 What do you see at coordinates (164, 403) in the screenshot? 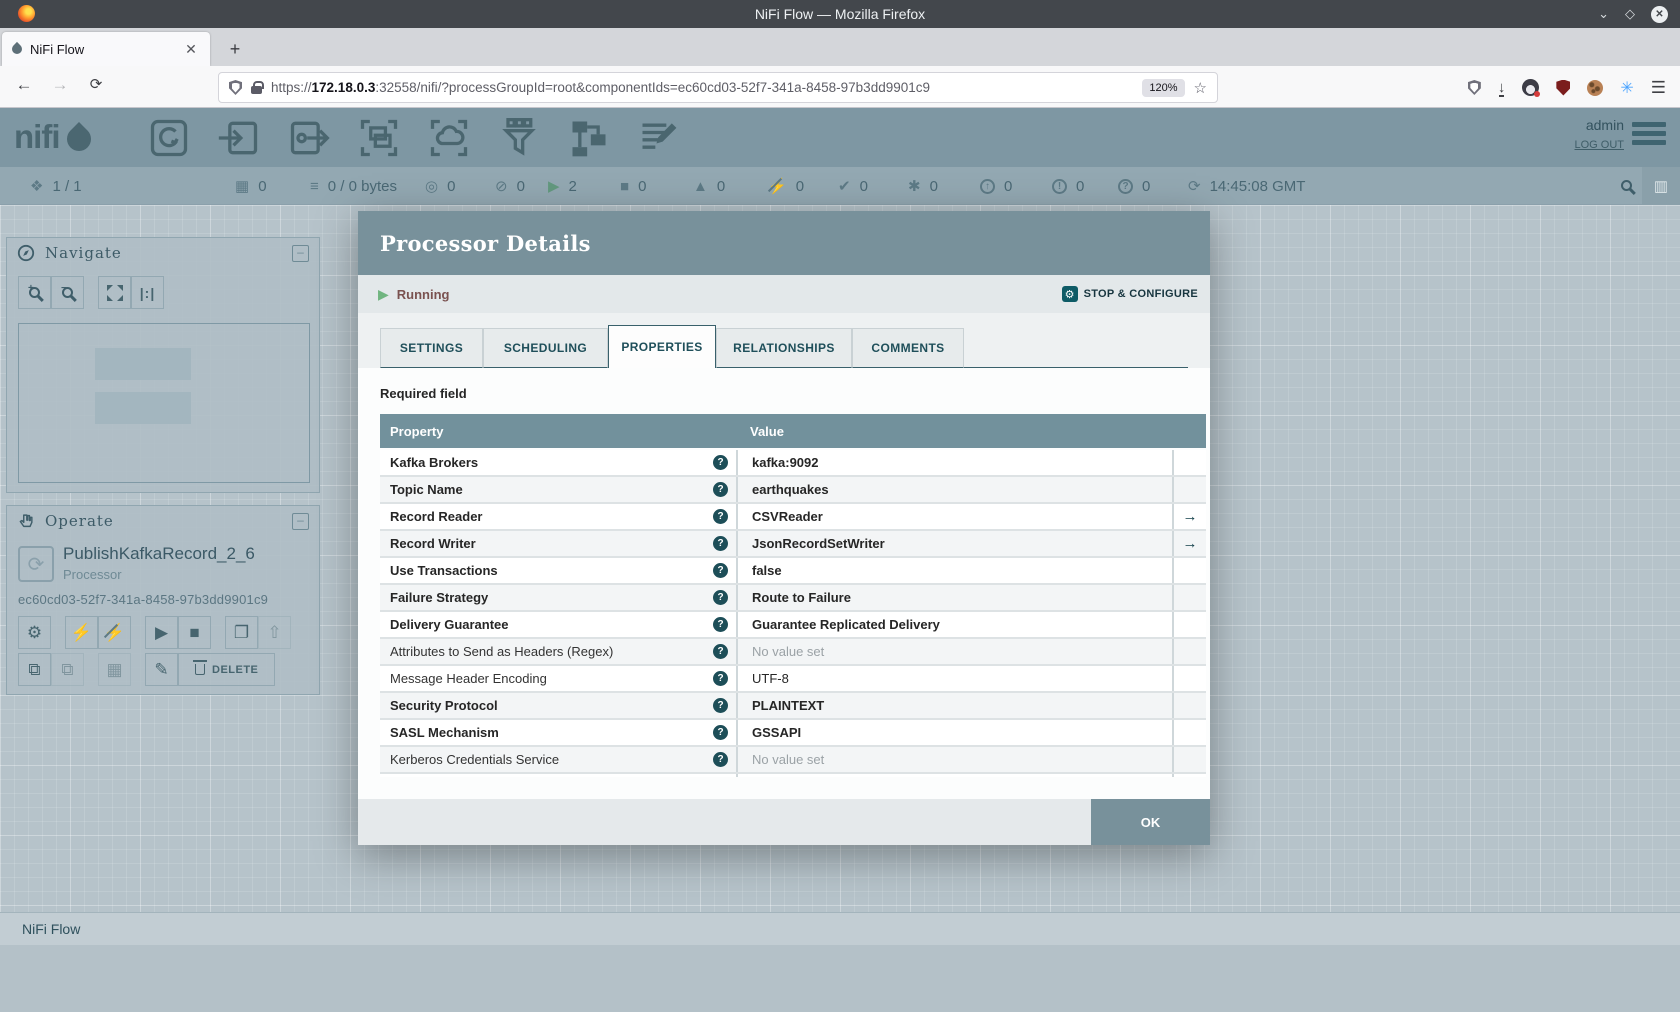
I see `birdseye-minimap` at bounding box center [164, 403].